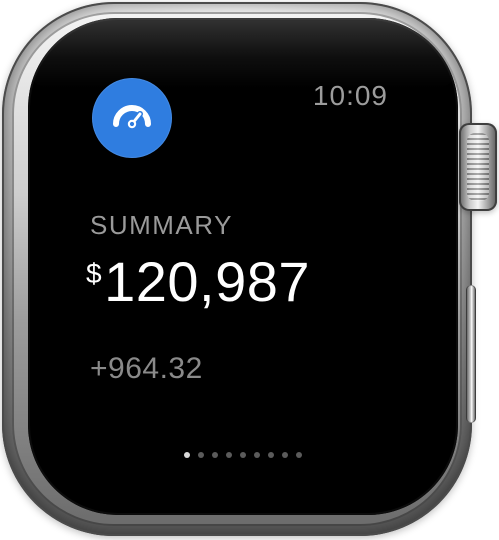  I want to click on page-indicator, so click(243, 455).